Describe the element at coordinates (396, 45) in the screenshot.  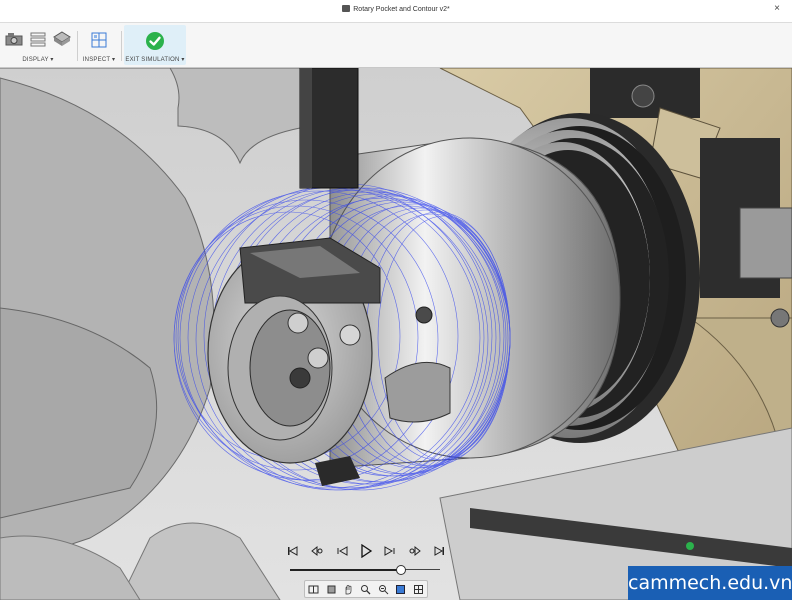
I see `simulation-toolbar: DISPLAY ▾ INSPECT ▾ EXIT SIMULATION ▾` at that location.